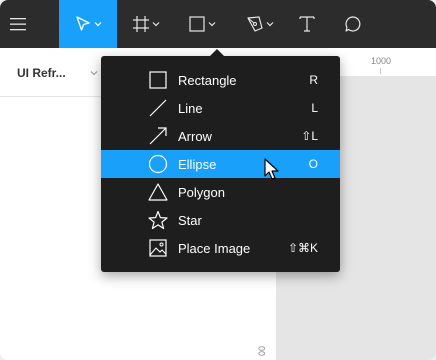  What do you see at coordinates (141, 24) in the screenshot?
I see `frame-tool-icon` at bounding box center [141, 24].